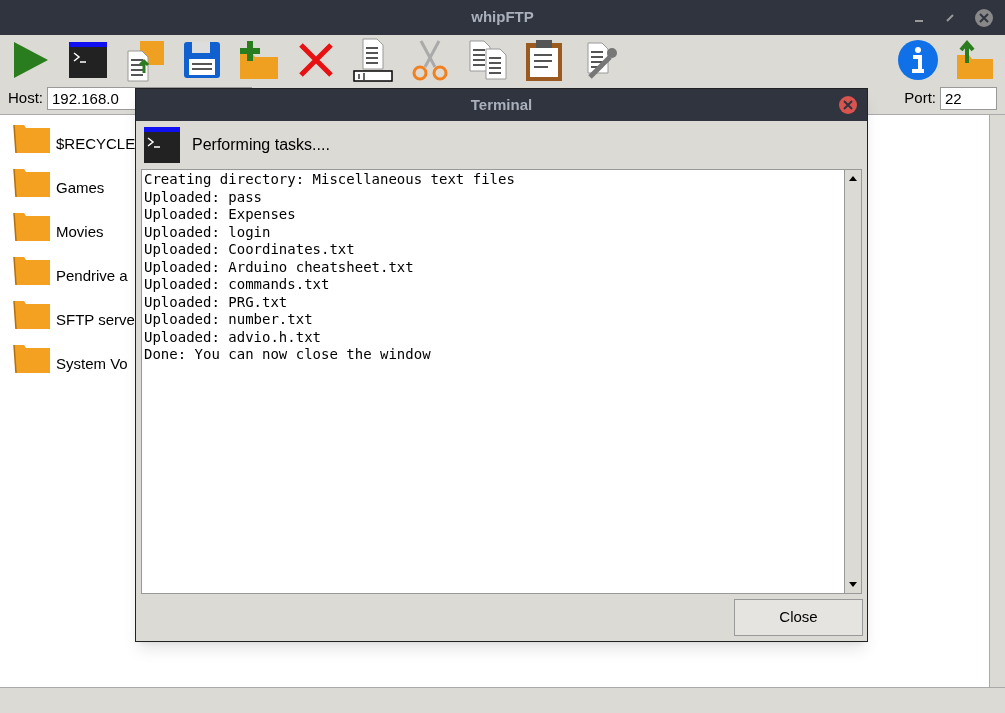 The image size is (1005, 713). Describe the element at coordinates (288, 355) in the screenshot. I see `log-line: Done: You can now close the window` at that location.